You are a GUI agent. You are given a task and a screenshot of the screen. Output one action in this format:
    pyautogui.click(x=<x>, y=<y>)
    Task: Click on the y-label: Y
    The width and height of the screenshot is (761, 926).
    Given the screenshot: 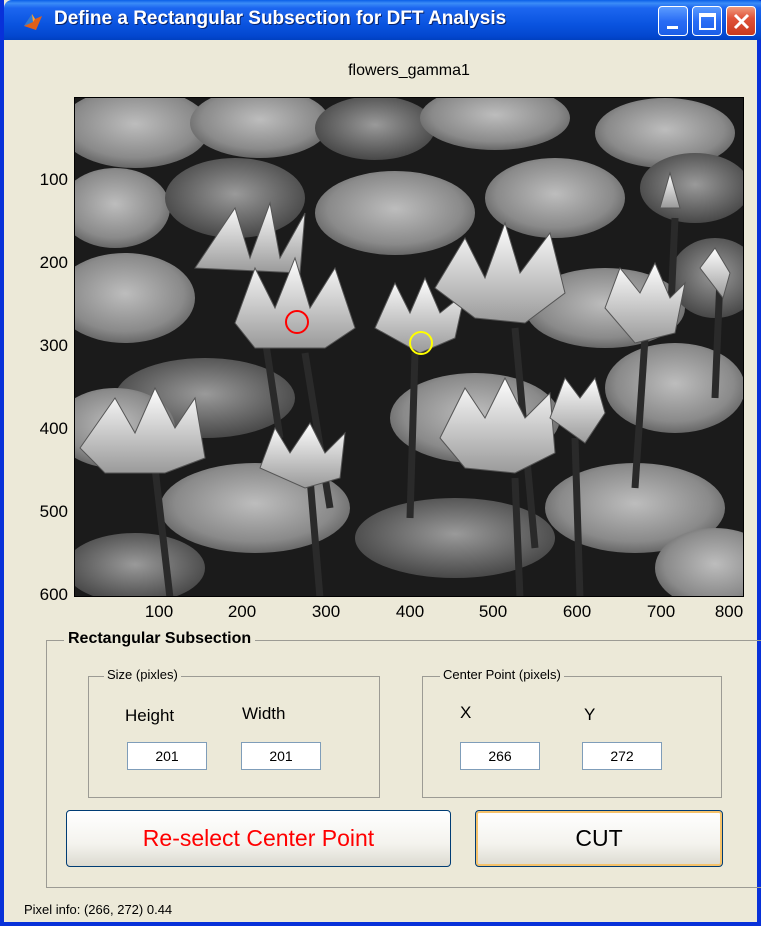 What is the action you would take?
    pyautogui.click(x=590, y=714)
    